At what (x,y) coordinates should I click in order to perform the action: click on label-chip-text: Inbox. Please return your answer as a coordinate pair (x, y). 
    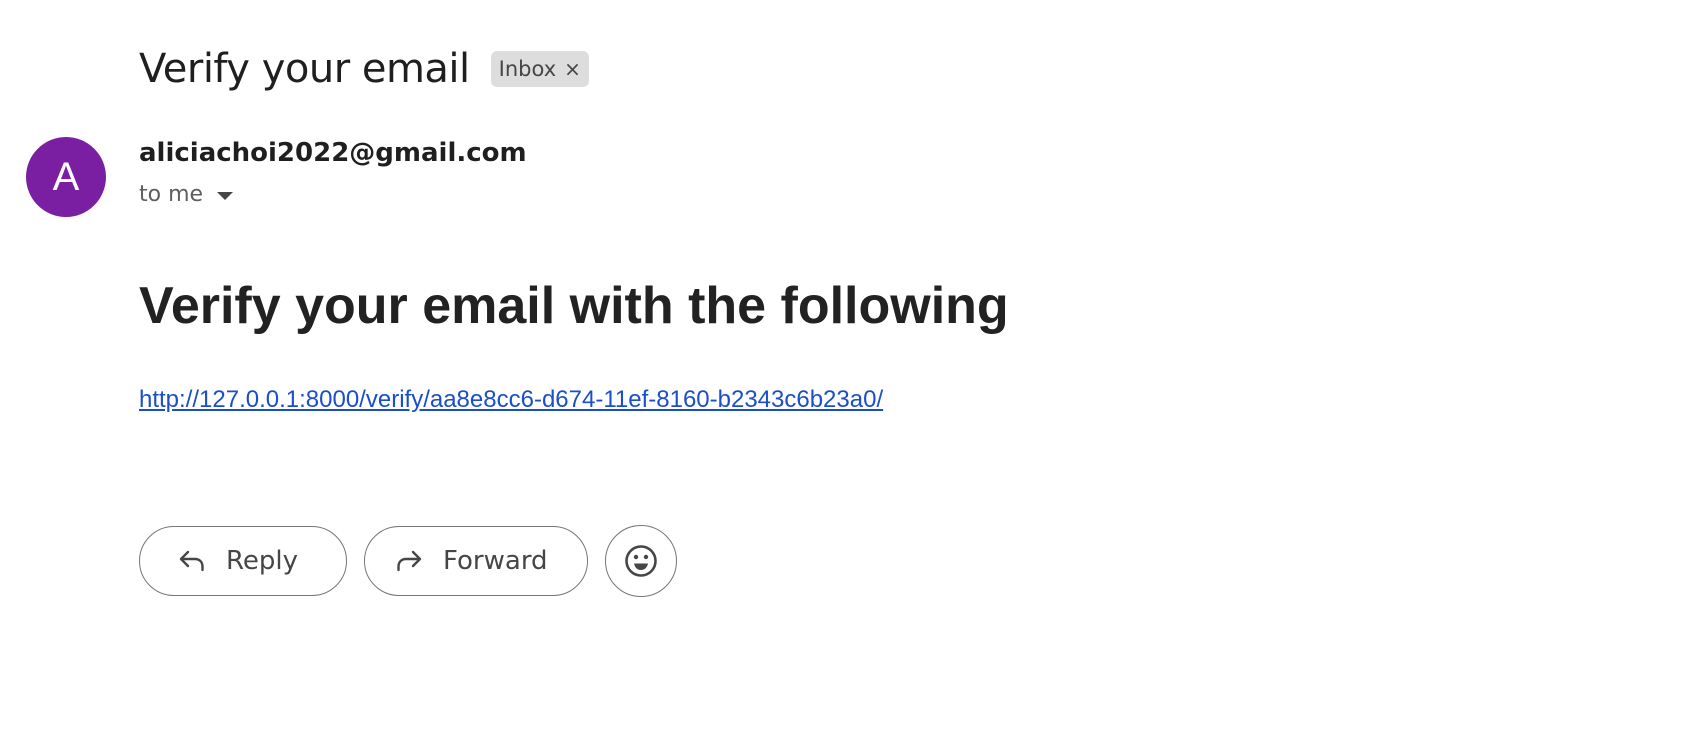
    Looking at the image, I should click on (527, 69).